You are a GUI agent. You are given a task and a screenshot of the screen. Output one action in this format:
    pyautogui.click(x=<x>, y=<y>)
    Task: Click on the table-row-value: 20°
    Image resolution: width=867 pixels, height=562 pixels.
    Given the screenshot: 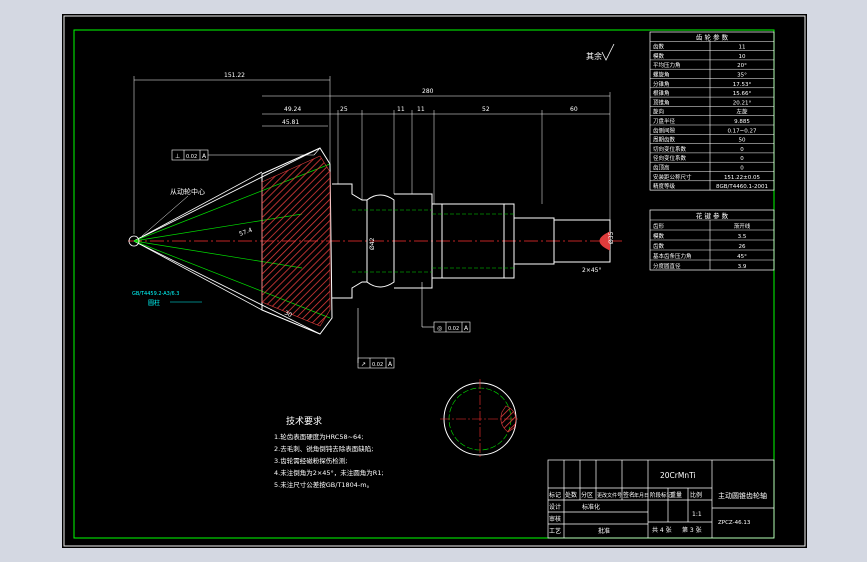 What is the action you would take?
    pyautogui.click(x=742, y=66)
    